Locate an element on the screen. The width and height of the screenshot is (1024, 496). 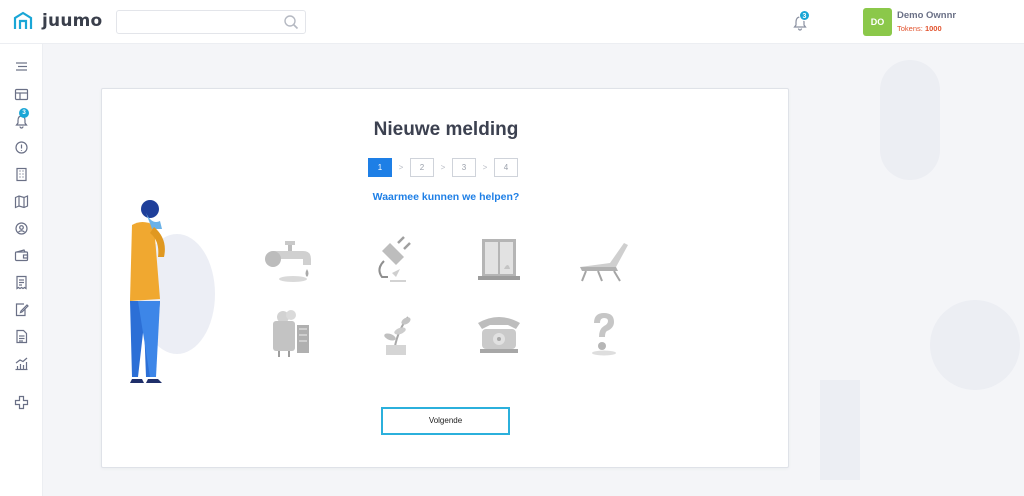
plug-icon is located at coordinates (394, 259).